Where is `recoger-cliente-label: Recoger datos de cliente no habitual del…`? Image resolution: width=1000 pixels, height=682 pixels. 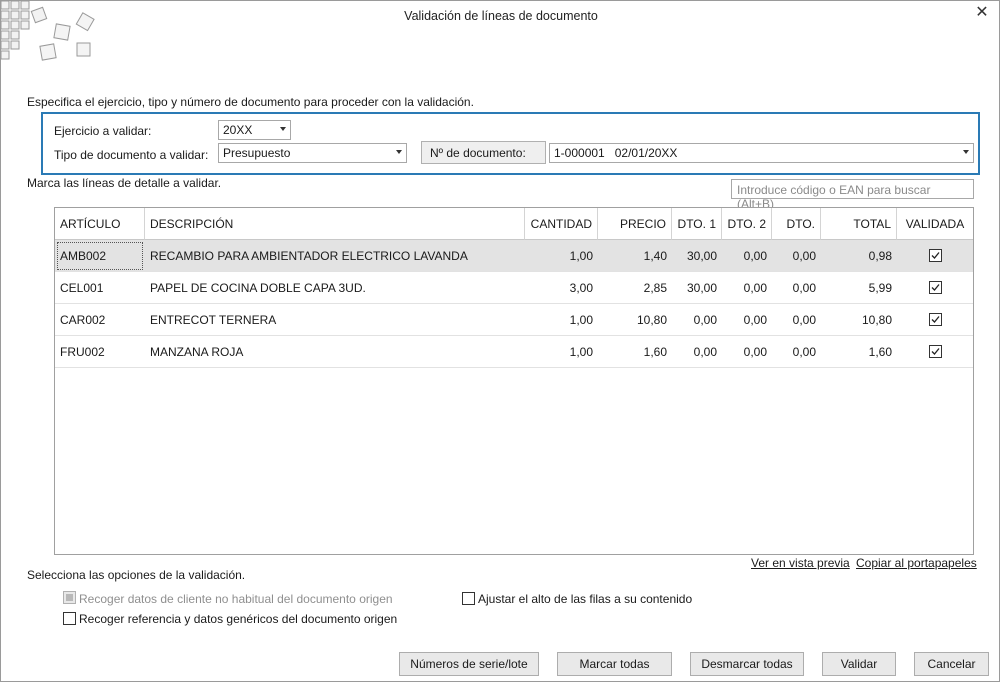
recoger-cliente-label: Recoger datos de cliente no habitual del… is located at coordinates (236, 599).